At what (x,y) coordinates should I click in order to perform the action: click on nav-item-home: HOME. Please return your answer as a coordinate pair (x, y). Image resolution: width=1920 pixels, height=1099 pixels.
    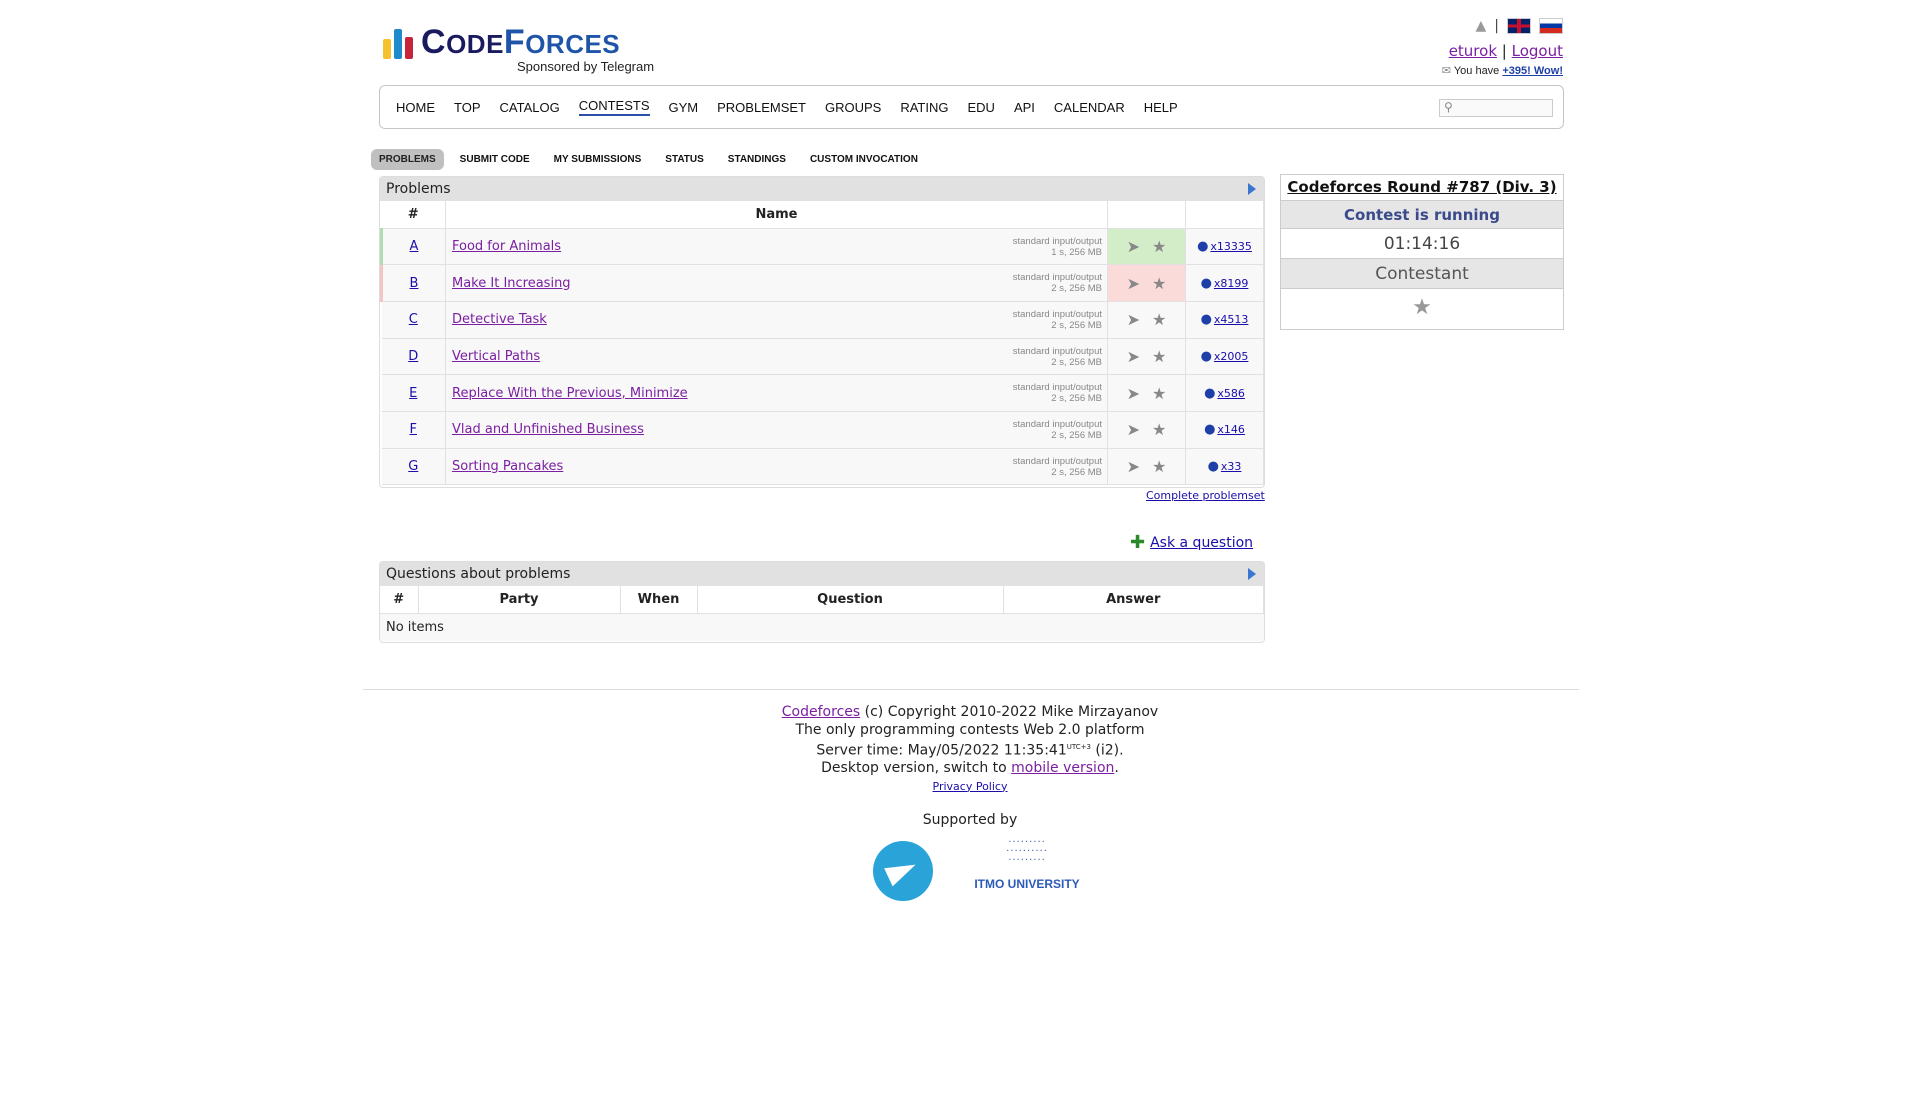
    Looking at the image, I should click on (415, 107).